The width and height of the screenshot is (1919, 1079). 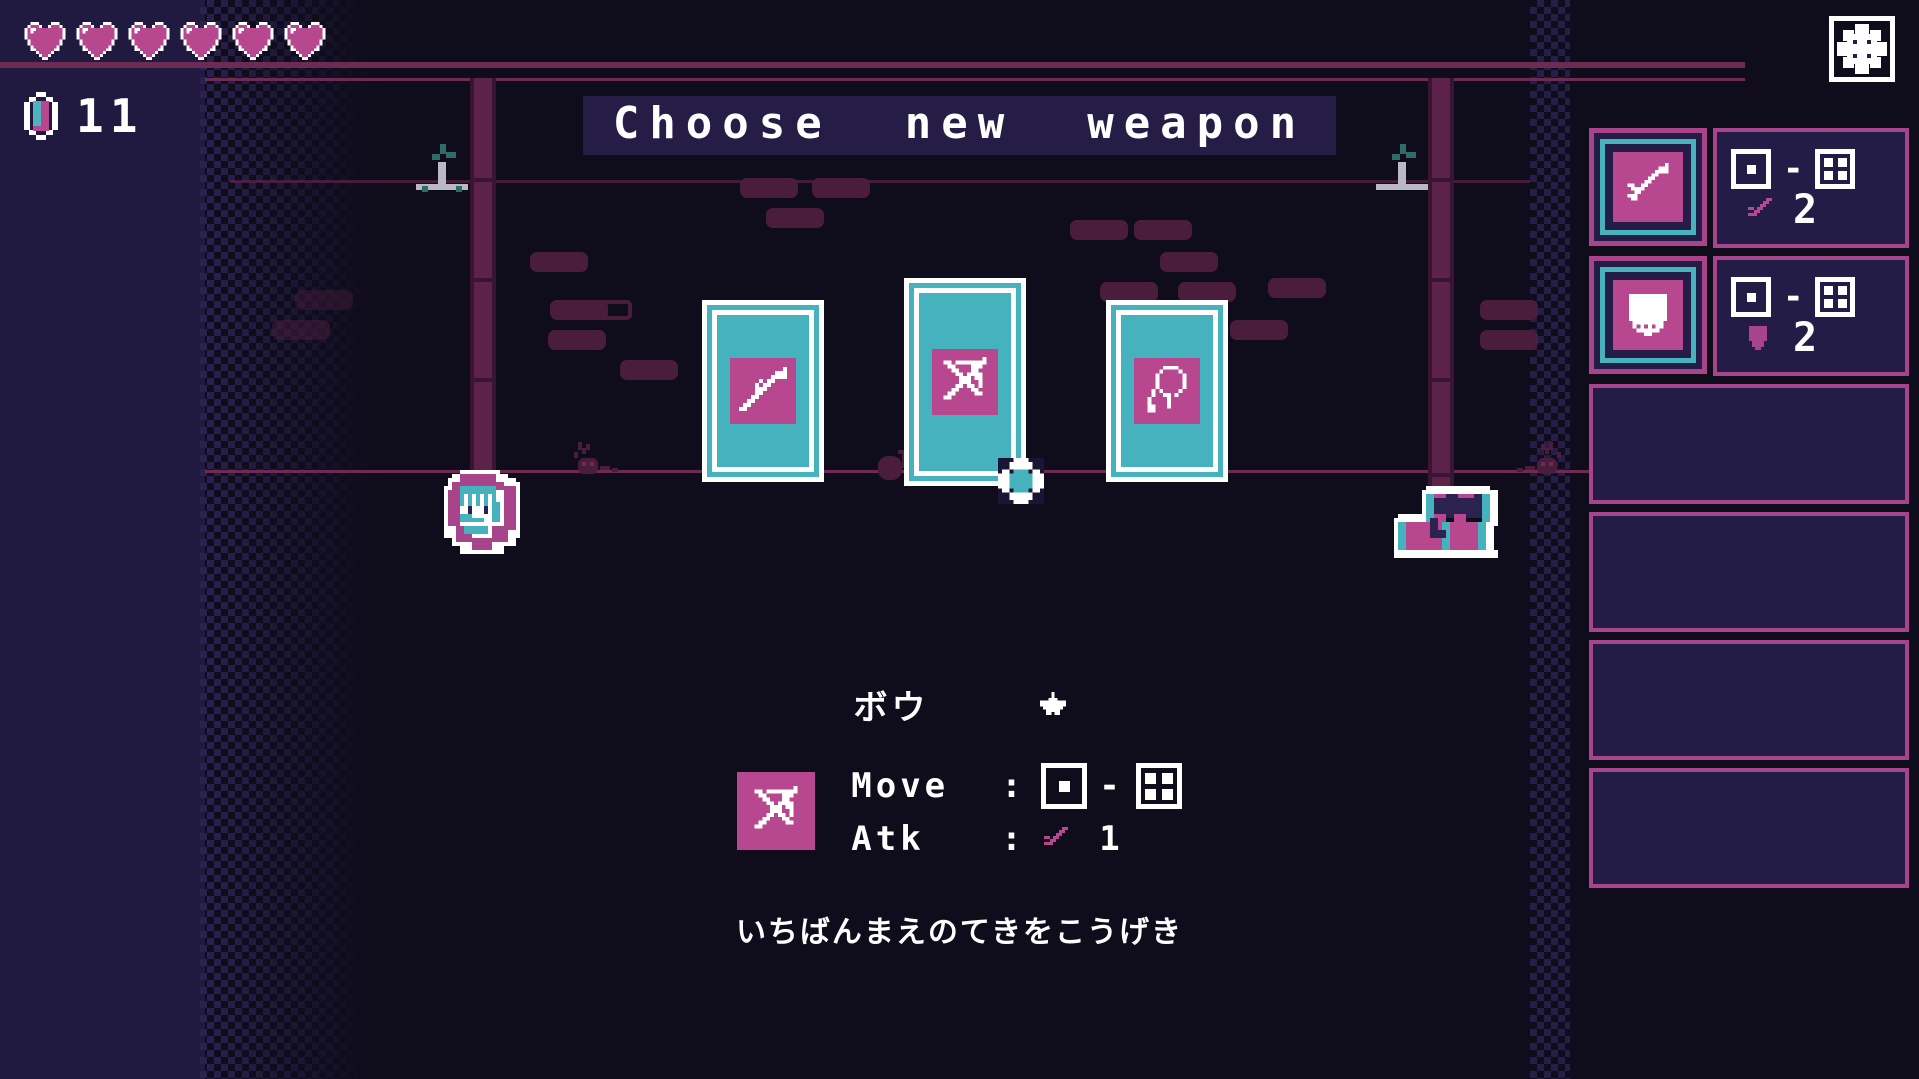 I want to click on stat-atk-colon: :, so click(x=1013, y=839).